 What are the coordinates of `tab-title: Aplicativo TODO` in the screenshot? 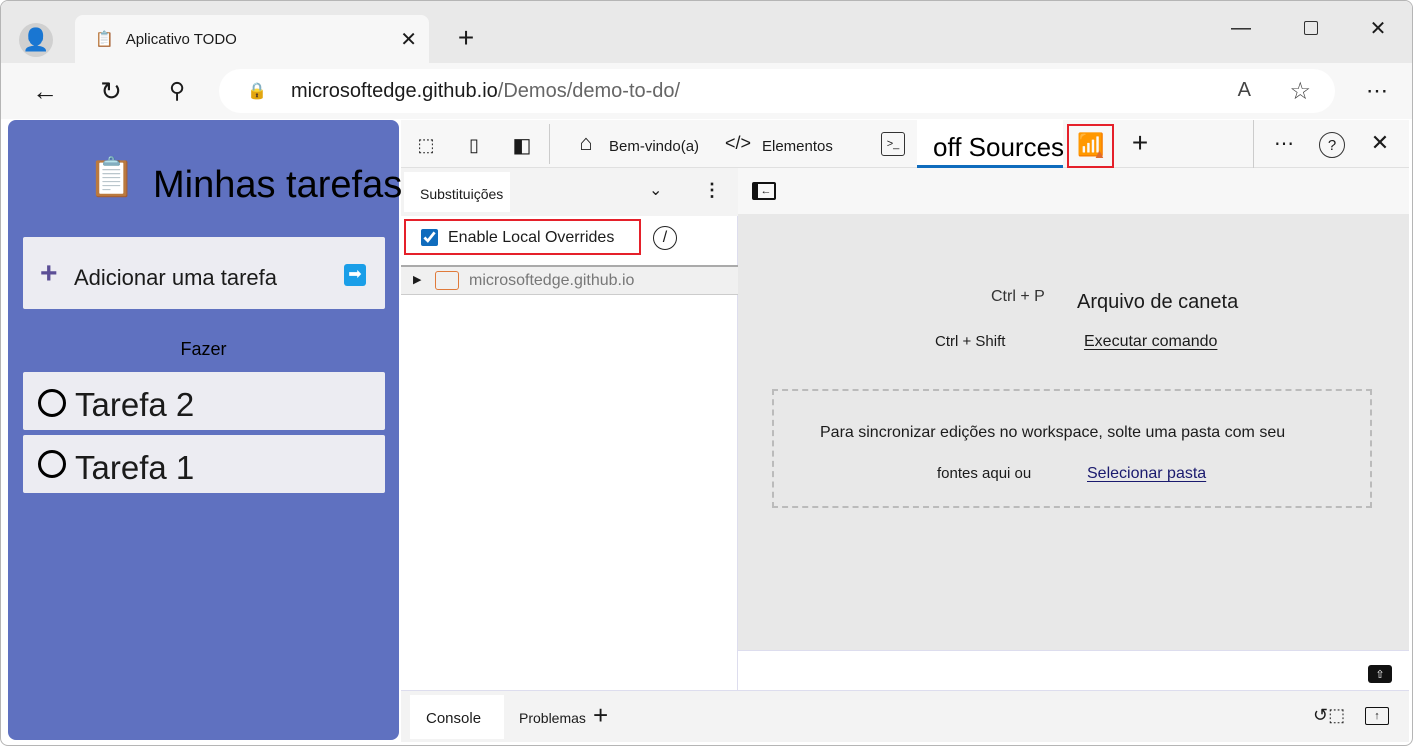 It's located at (181, 39).